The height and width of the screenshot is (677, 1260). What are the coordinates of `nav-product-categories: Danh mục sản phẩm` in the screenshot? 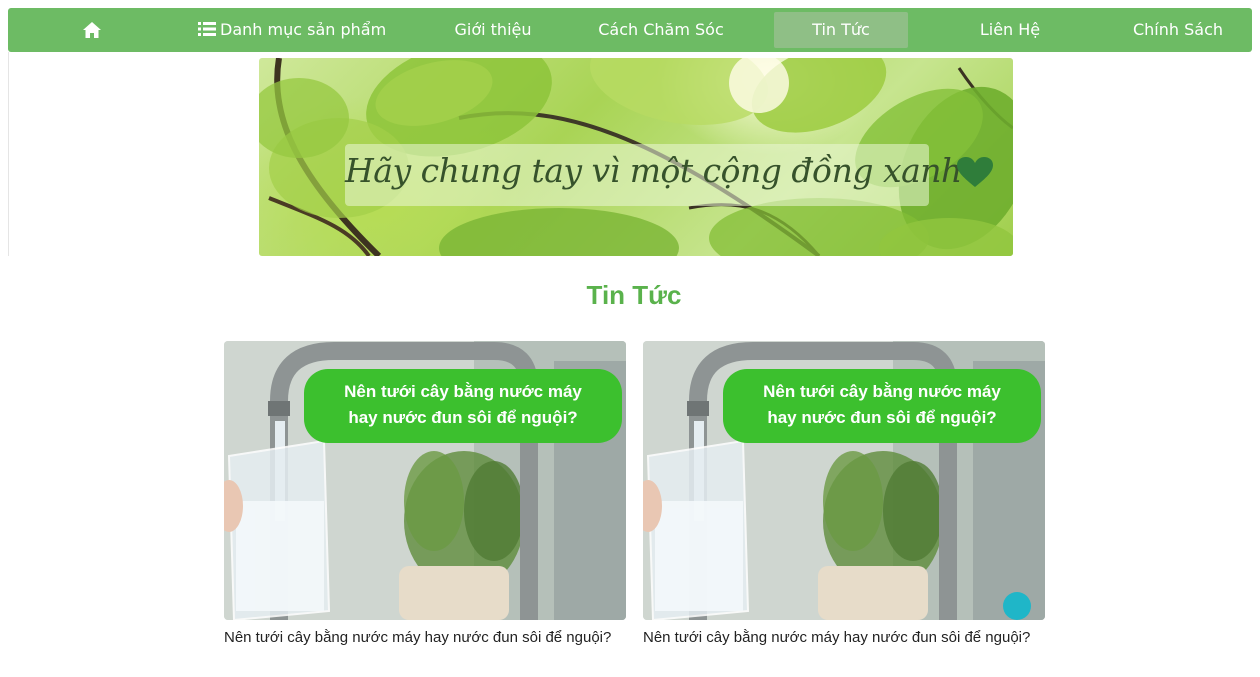 It's located at (292, 30).